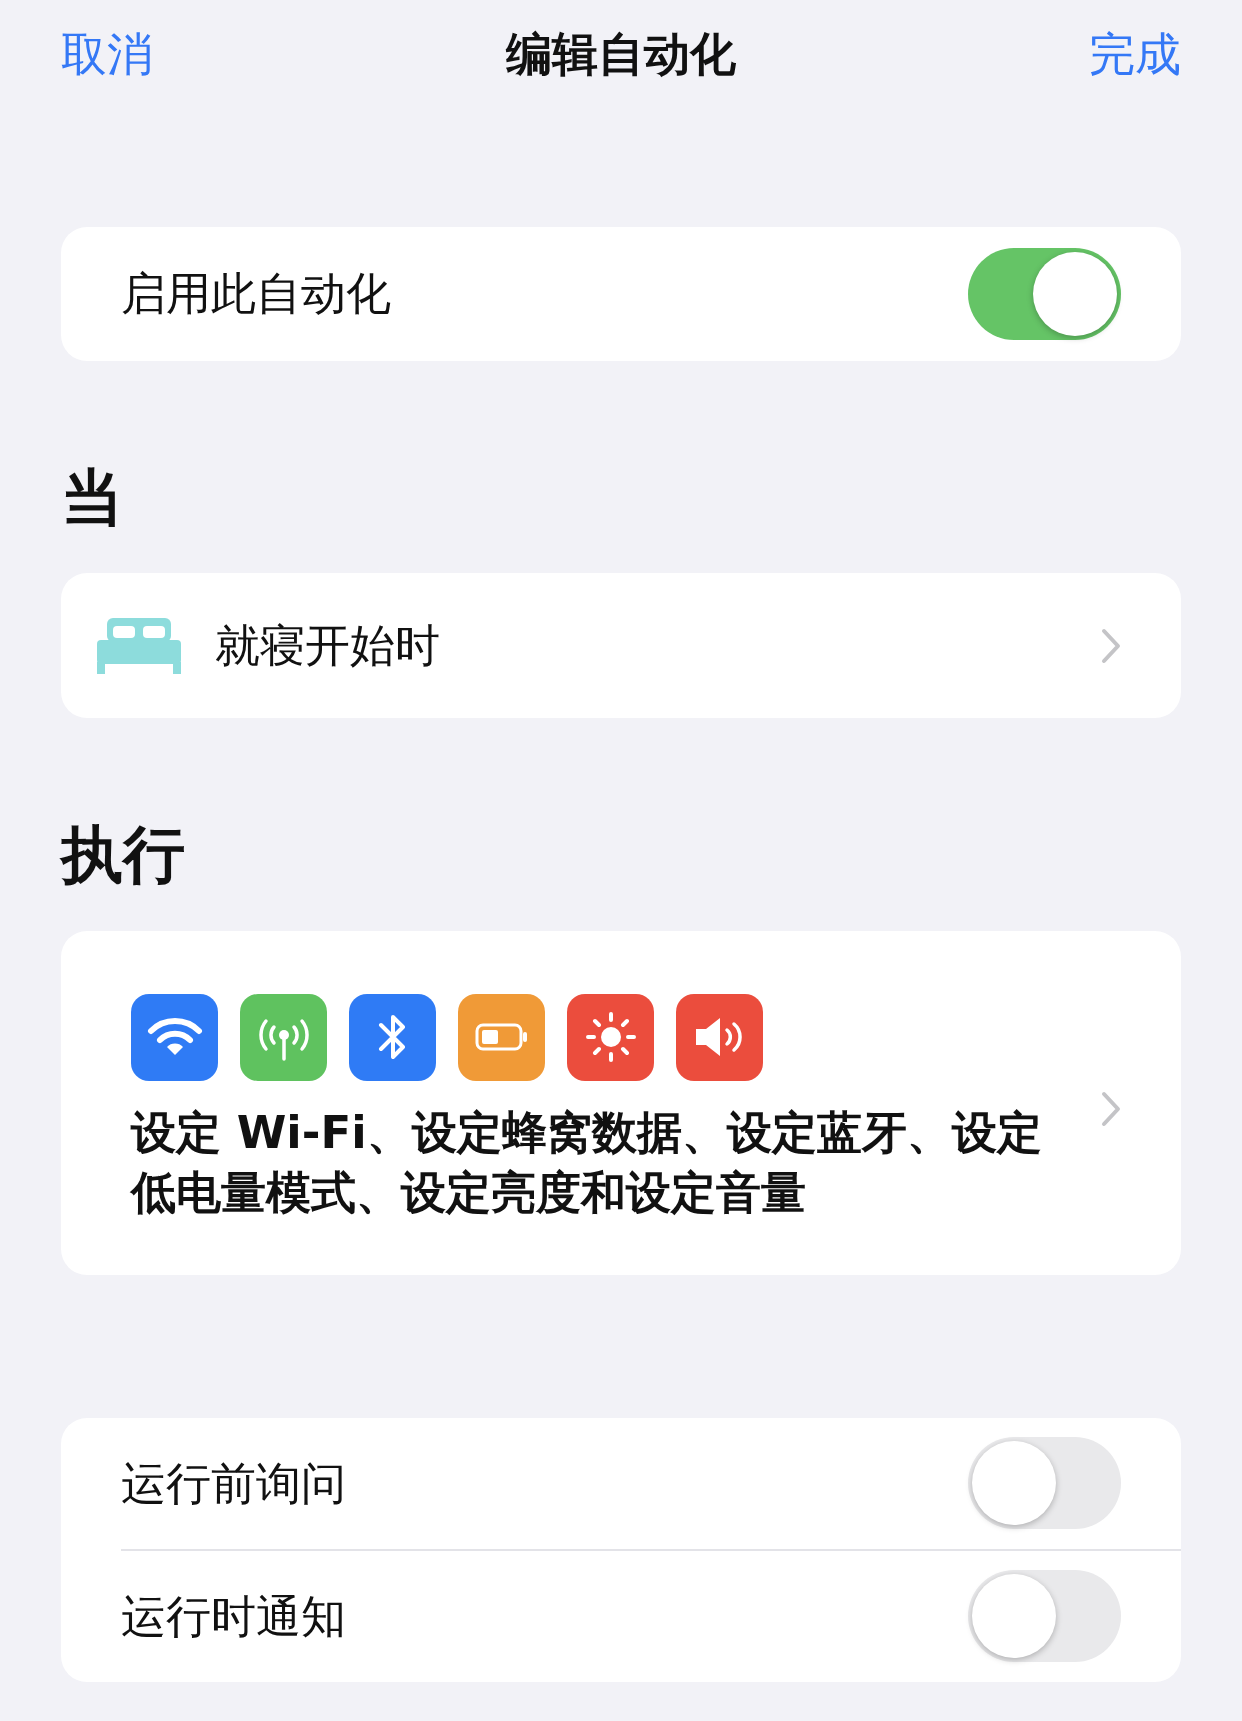 This screenshot has height=1721, width=1242. I want to click on section-heading: 当, so click(92, 498).